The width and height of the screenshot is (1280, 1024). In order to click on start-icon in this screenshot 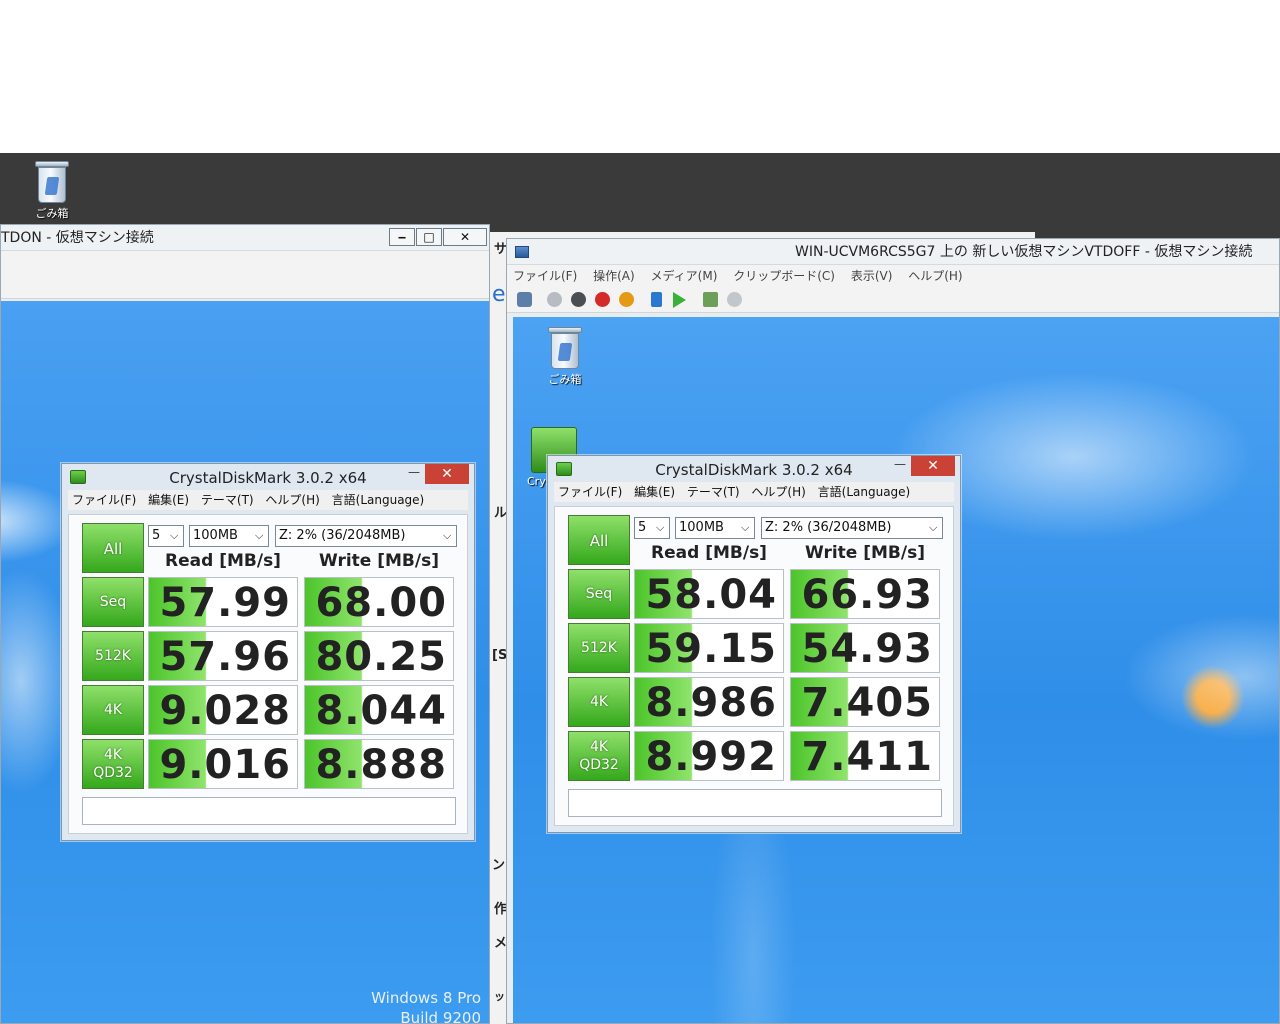, I will do `click(554, 299)`.